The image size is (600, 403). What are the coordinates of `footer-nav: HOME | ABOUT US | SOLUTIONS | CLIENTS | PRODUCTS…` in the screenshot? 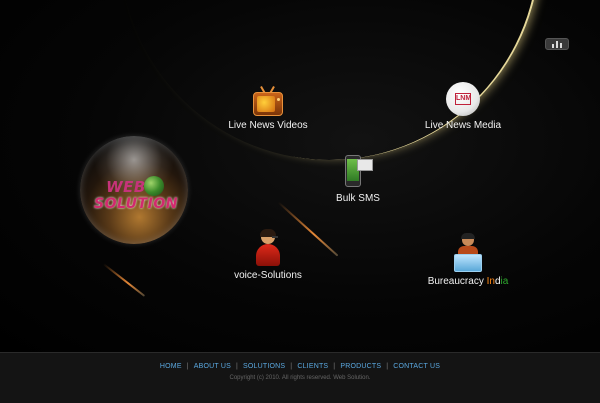 It's located at (300, 366).